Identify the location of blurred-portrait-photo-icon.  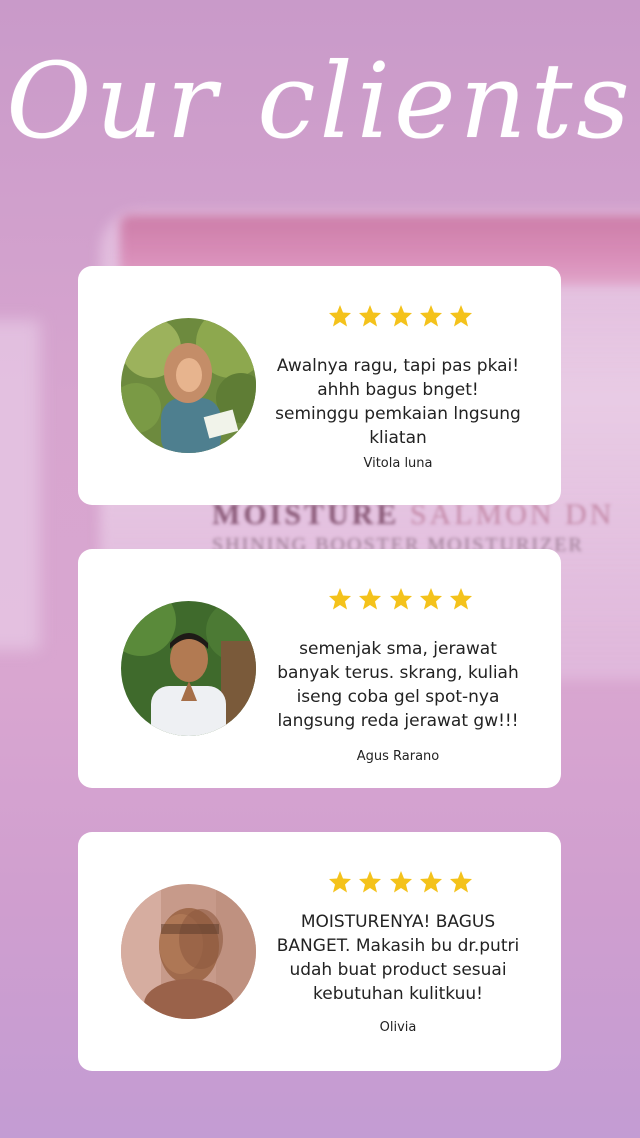
(188, 951).